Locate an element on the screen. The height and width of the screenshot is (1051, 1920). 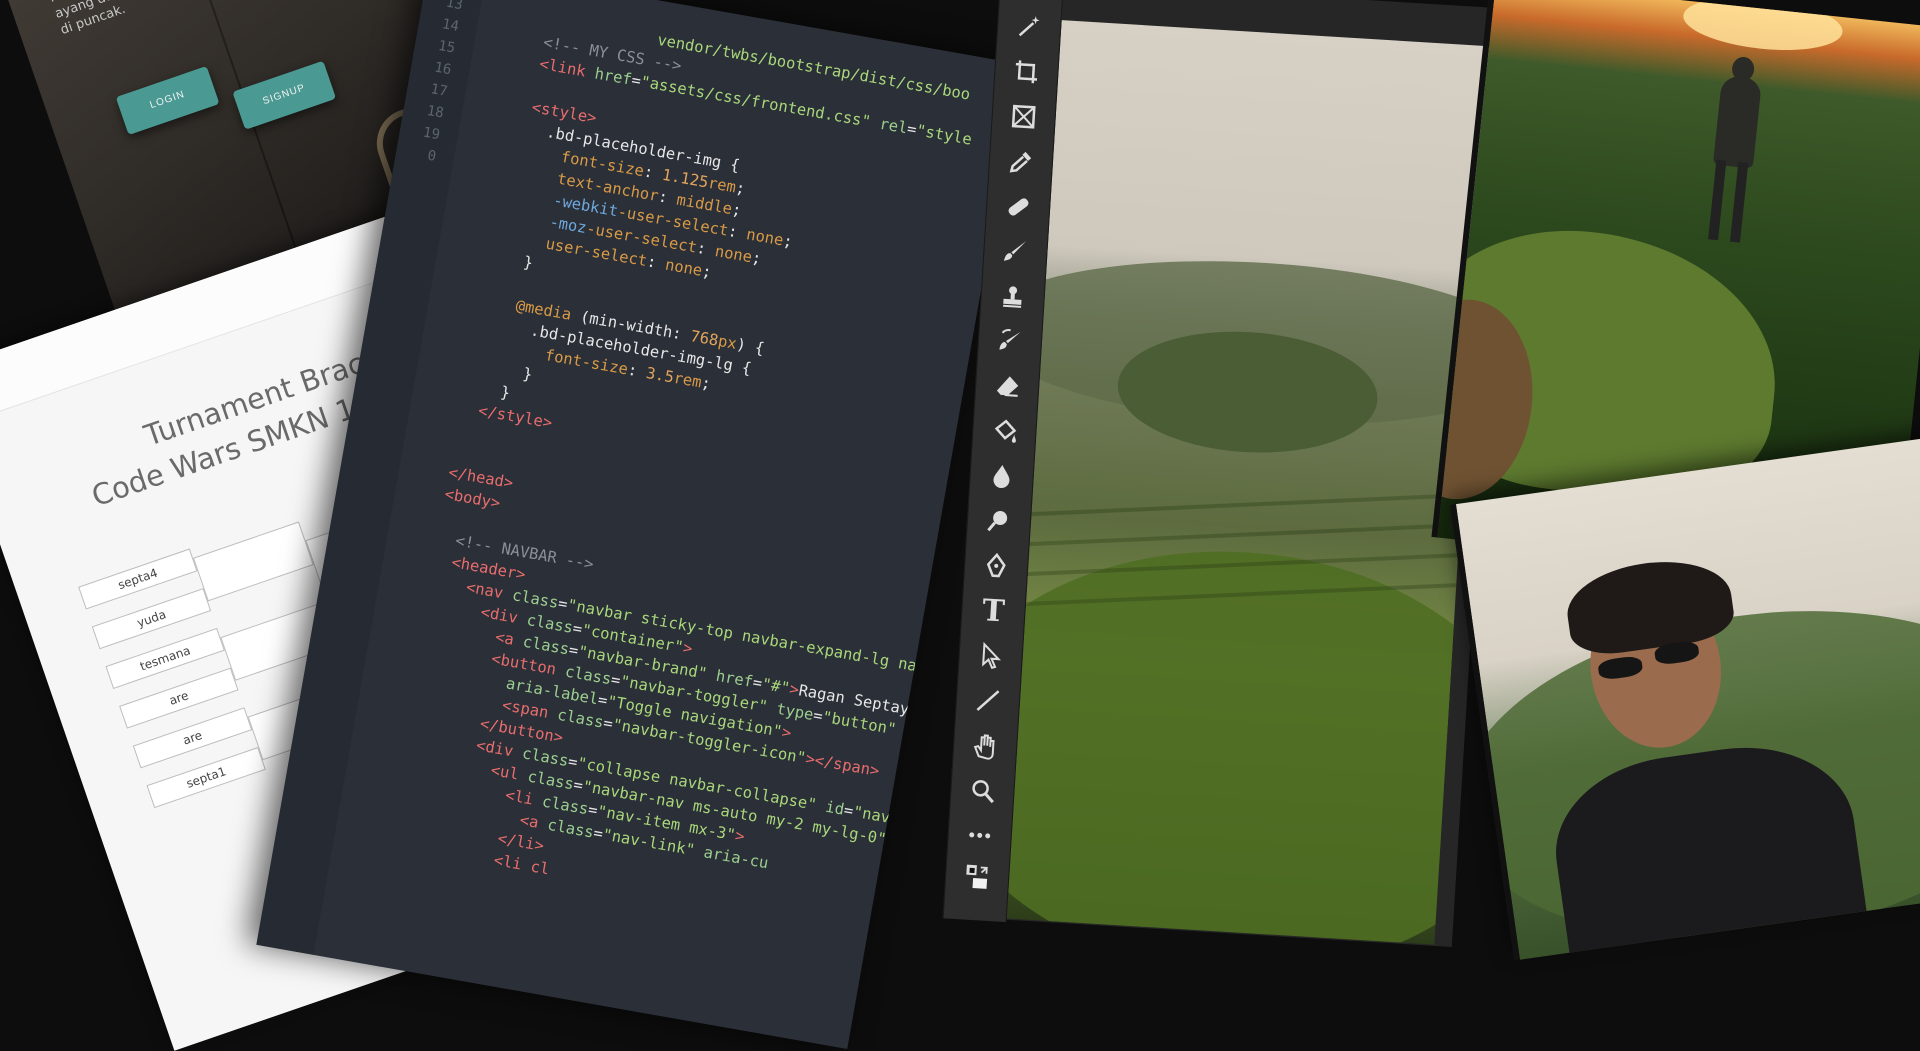
type-tool-glyph: T is located at coordinates (993, 610).